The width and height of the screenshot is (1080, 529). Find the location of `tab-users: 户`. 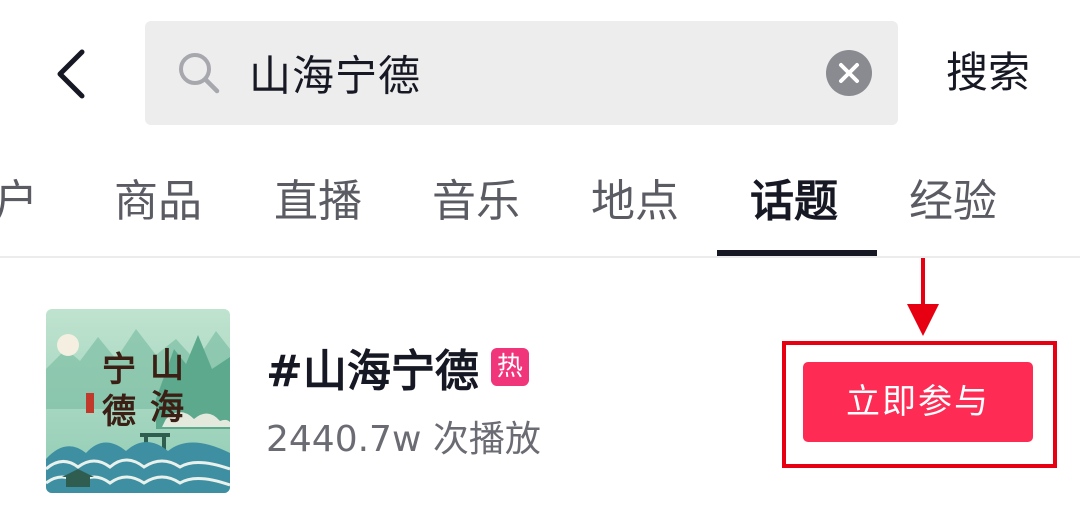

tab-users: 户 is located at coordinates (19, 202).